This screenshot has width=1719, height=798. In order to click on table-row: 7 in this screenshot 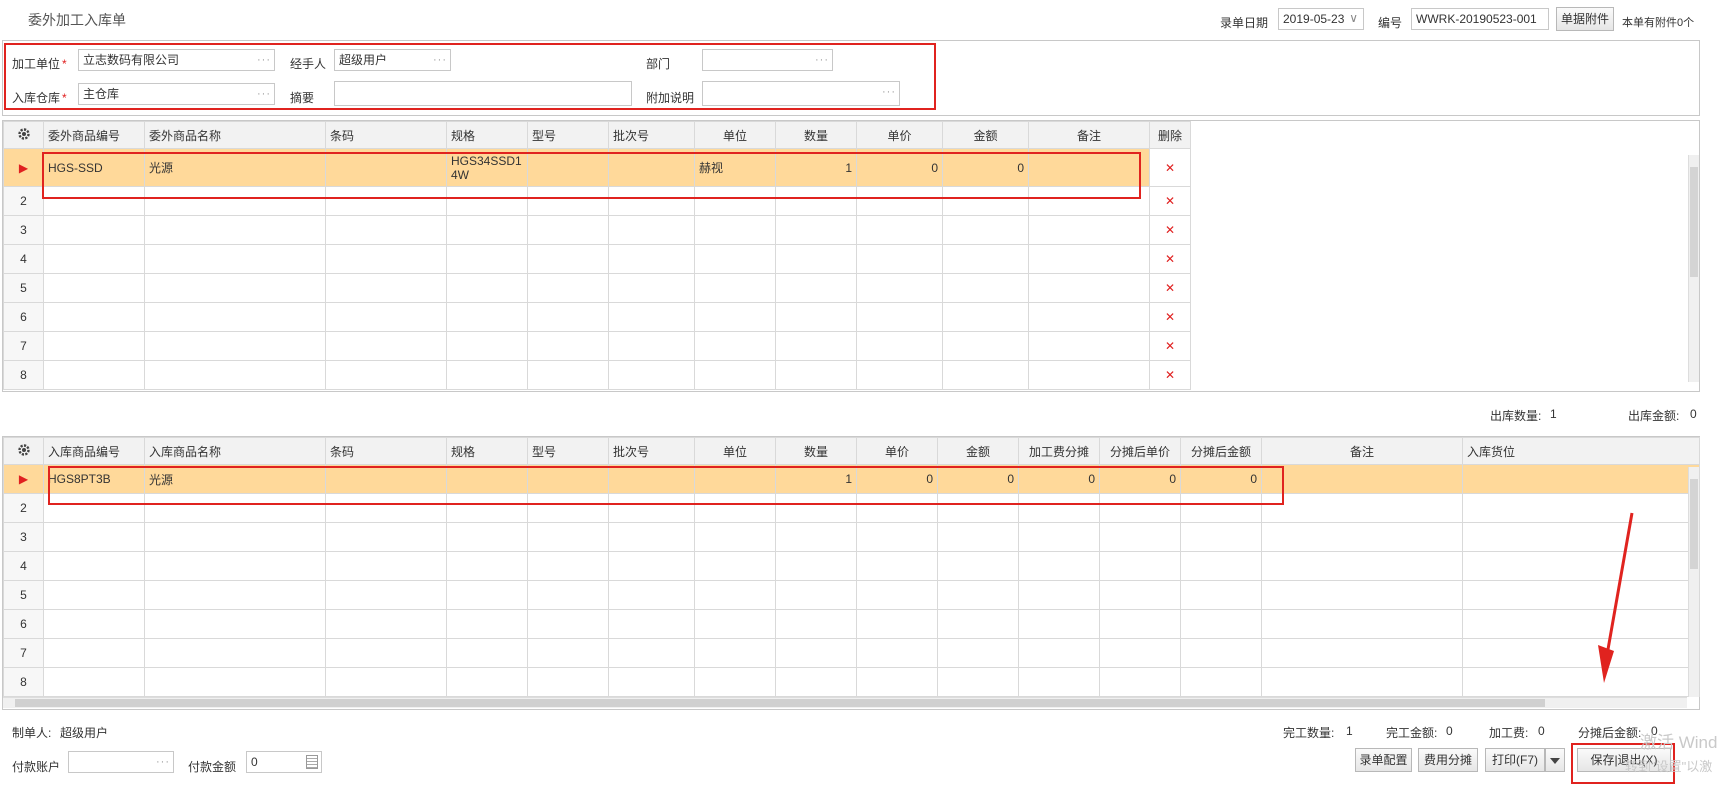, I will do `click(851, 653)`.